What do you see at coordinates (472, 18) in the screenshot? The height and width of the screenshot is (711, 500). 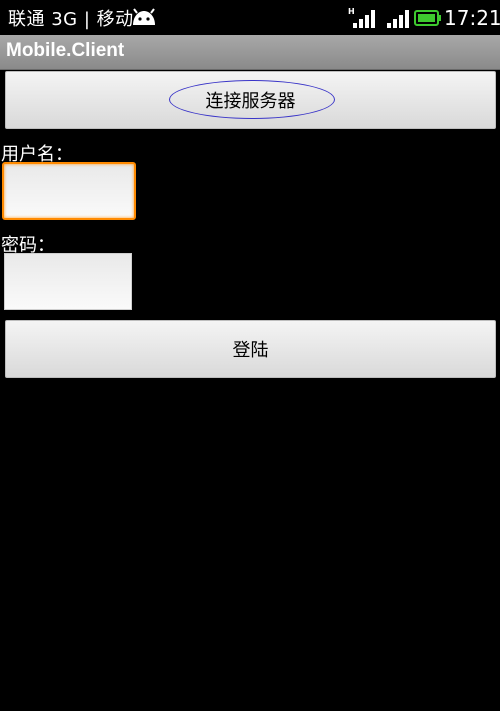 I see `status-time: 17:21` at bounding box center [472, 18].